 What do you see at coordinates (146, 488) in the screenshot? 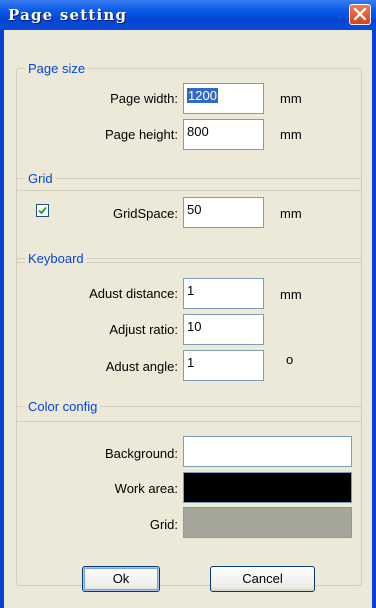
I see `work-area-color-label: Work area:` at bounding box center [146, 488].